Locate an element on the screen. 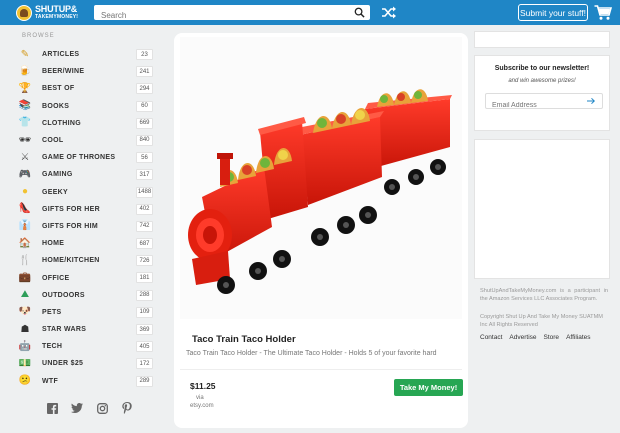 The width and height of the screenshot is (620, 433). take-my-money-button: Take My Money! is located at coordinates (428, 387).